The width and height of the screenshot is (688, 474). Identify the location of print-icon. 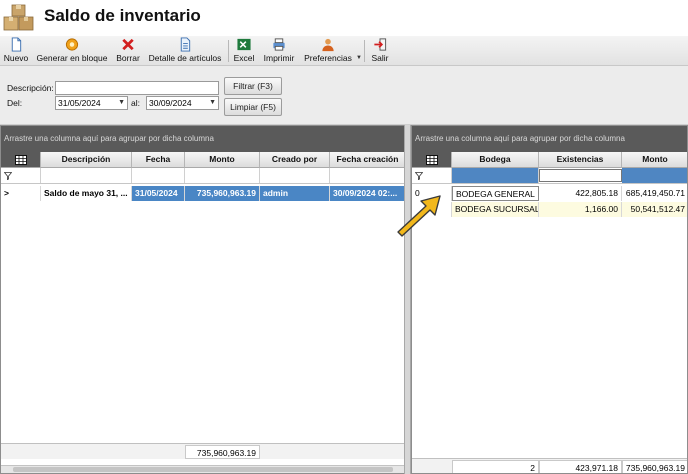
(279, 44).